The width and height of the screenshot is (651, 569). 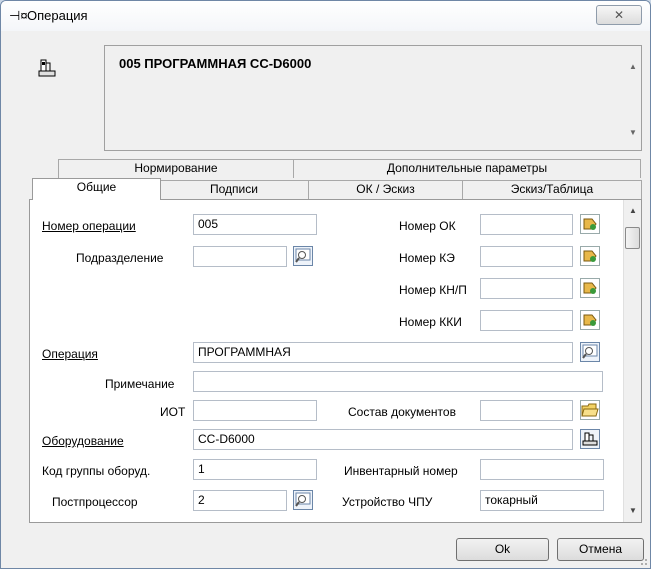 I want to click on subdivision-label: Подразделение, so click(x=120, y=258).